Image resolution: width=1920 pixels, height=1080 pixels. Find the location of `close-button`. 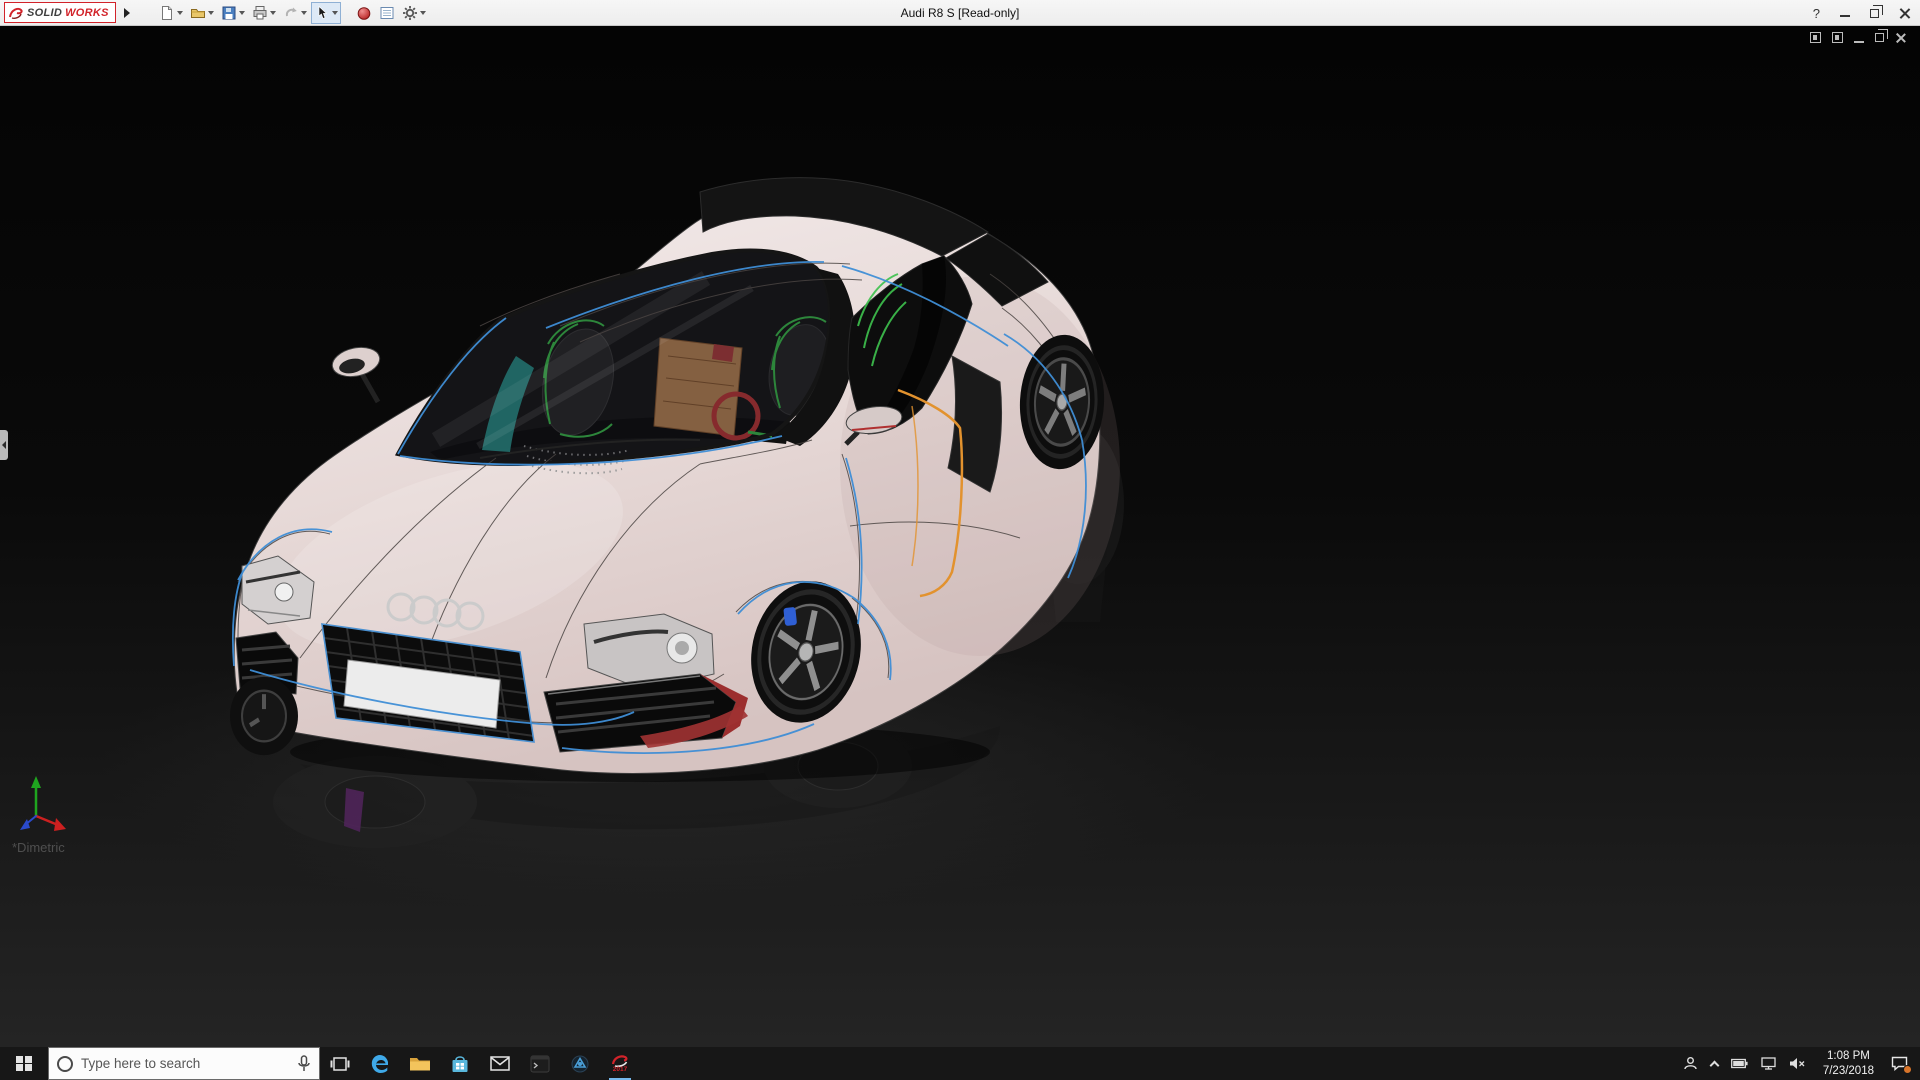

close-button is located at coordinates (1904, 13).